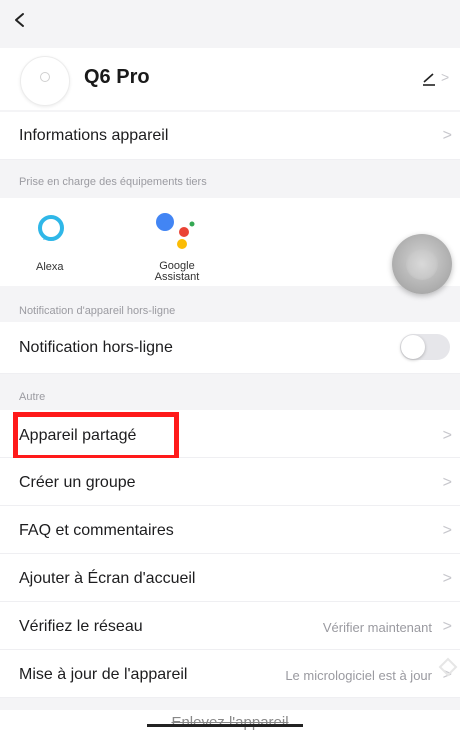 The image size is (460, 742). What do you see at coordinates (113, 182) in the screenshot?
I see `section-third-party: Prise en charge des équipements tiers` at bounding box center [113, 182].